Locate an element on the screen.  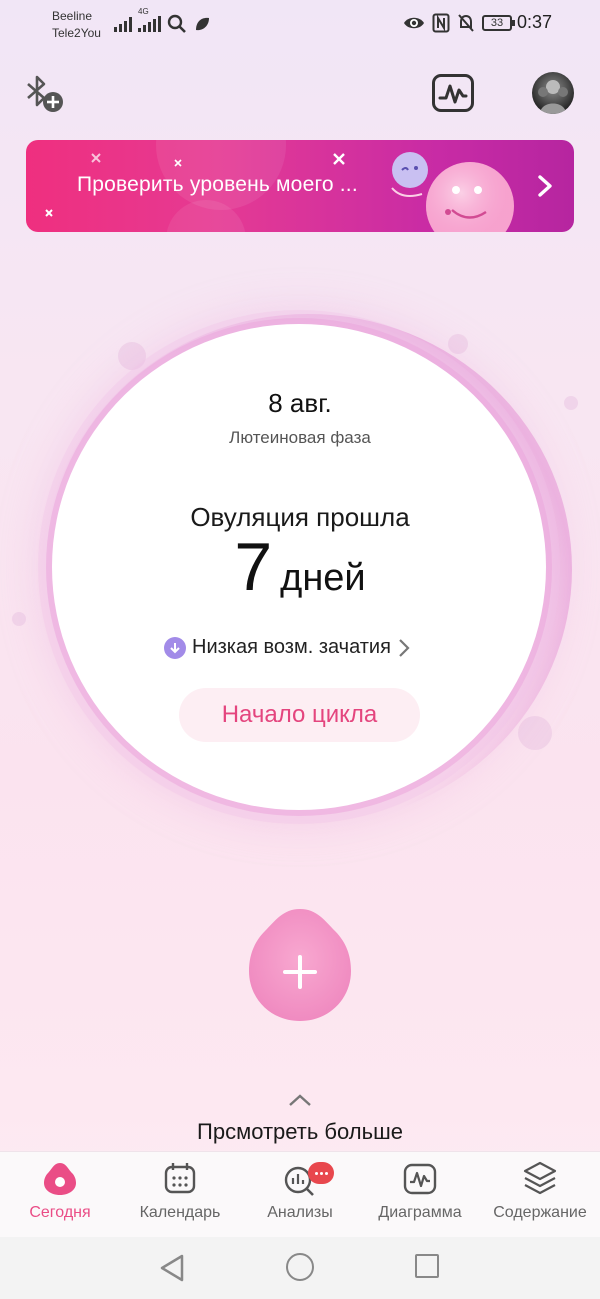
bluetooth-add-button is located at coordinates (44, 94).